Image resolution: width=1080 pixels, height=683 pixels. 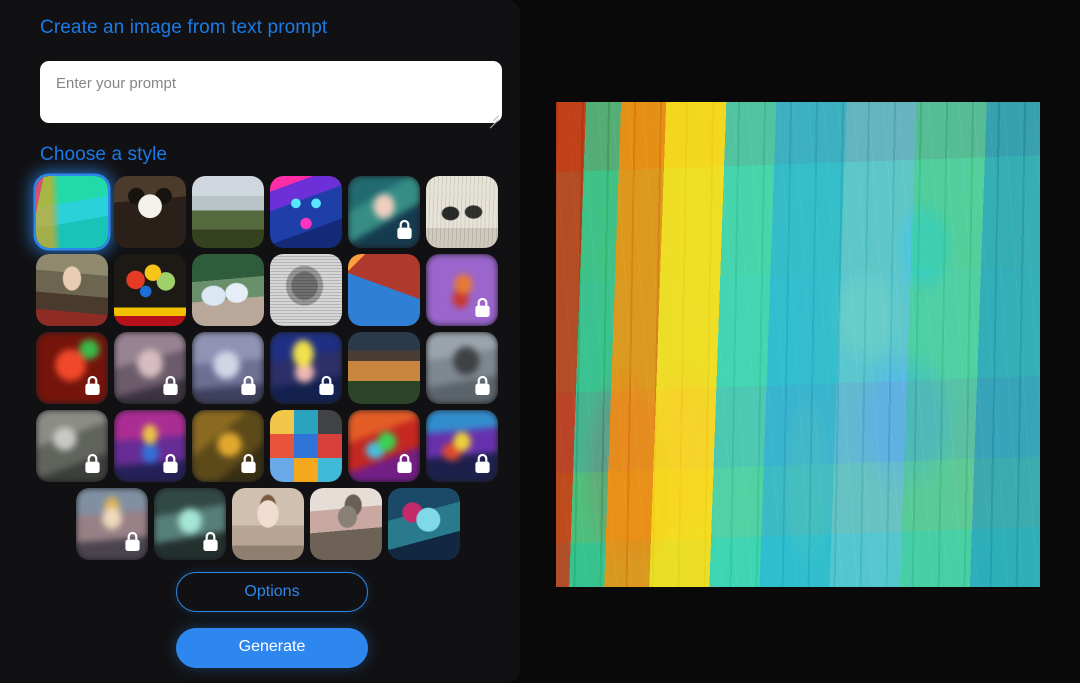 I want to click on style-etching-cup, so click(x=306, y=290).